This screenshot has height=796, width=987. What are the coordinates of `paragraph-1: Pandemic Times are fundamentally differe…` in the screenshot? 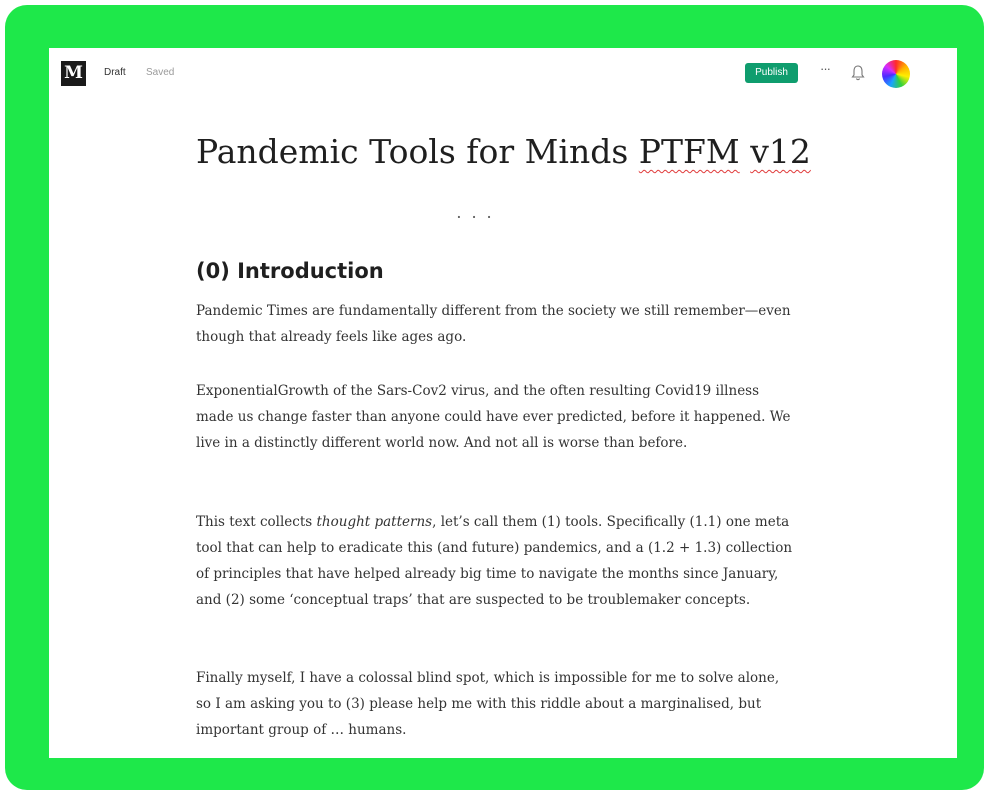 It's located at (496, 324).